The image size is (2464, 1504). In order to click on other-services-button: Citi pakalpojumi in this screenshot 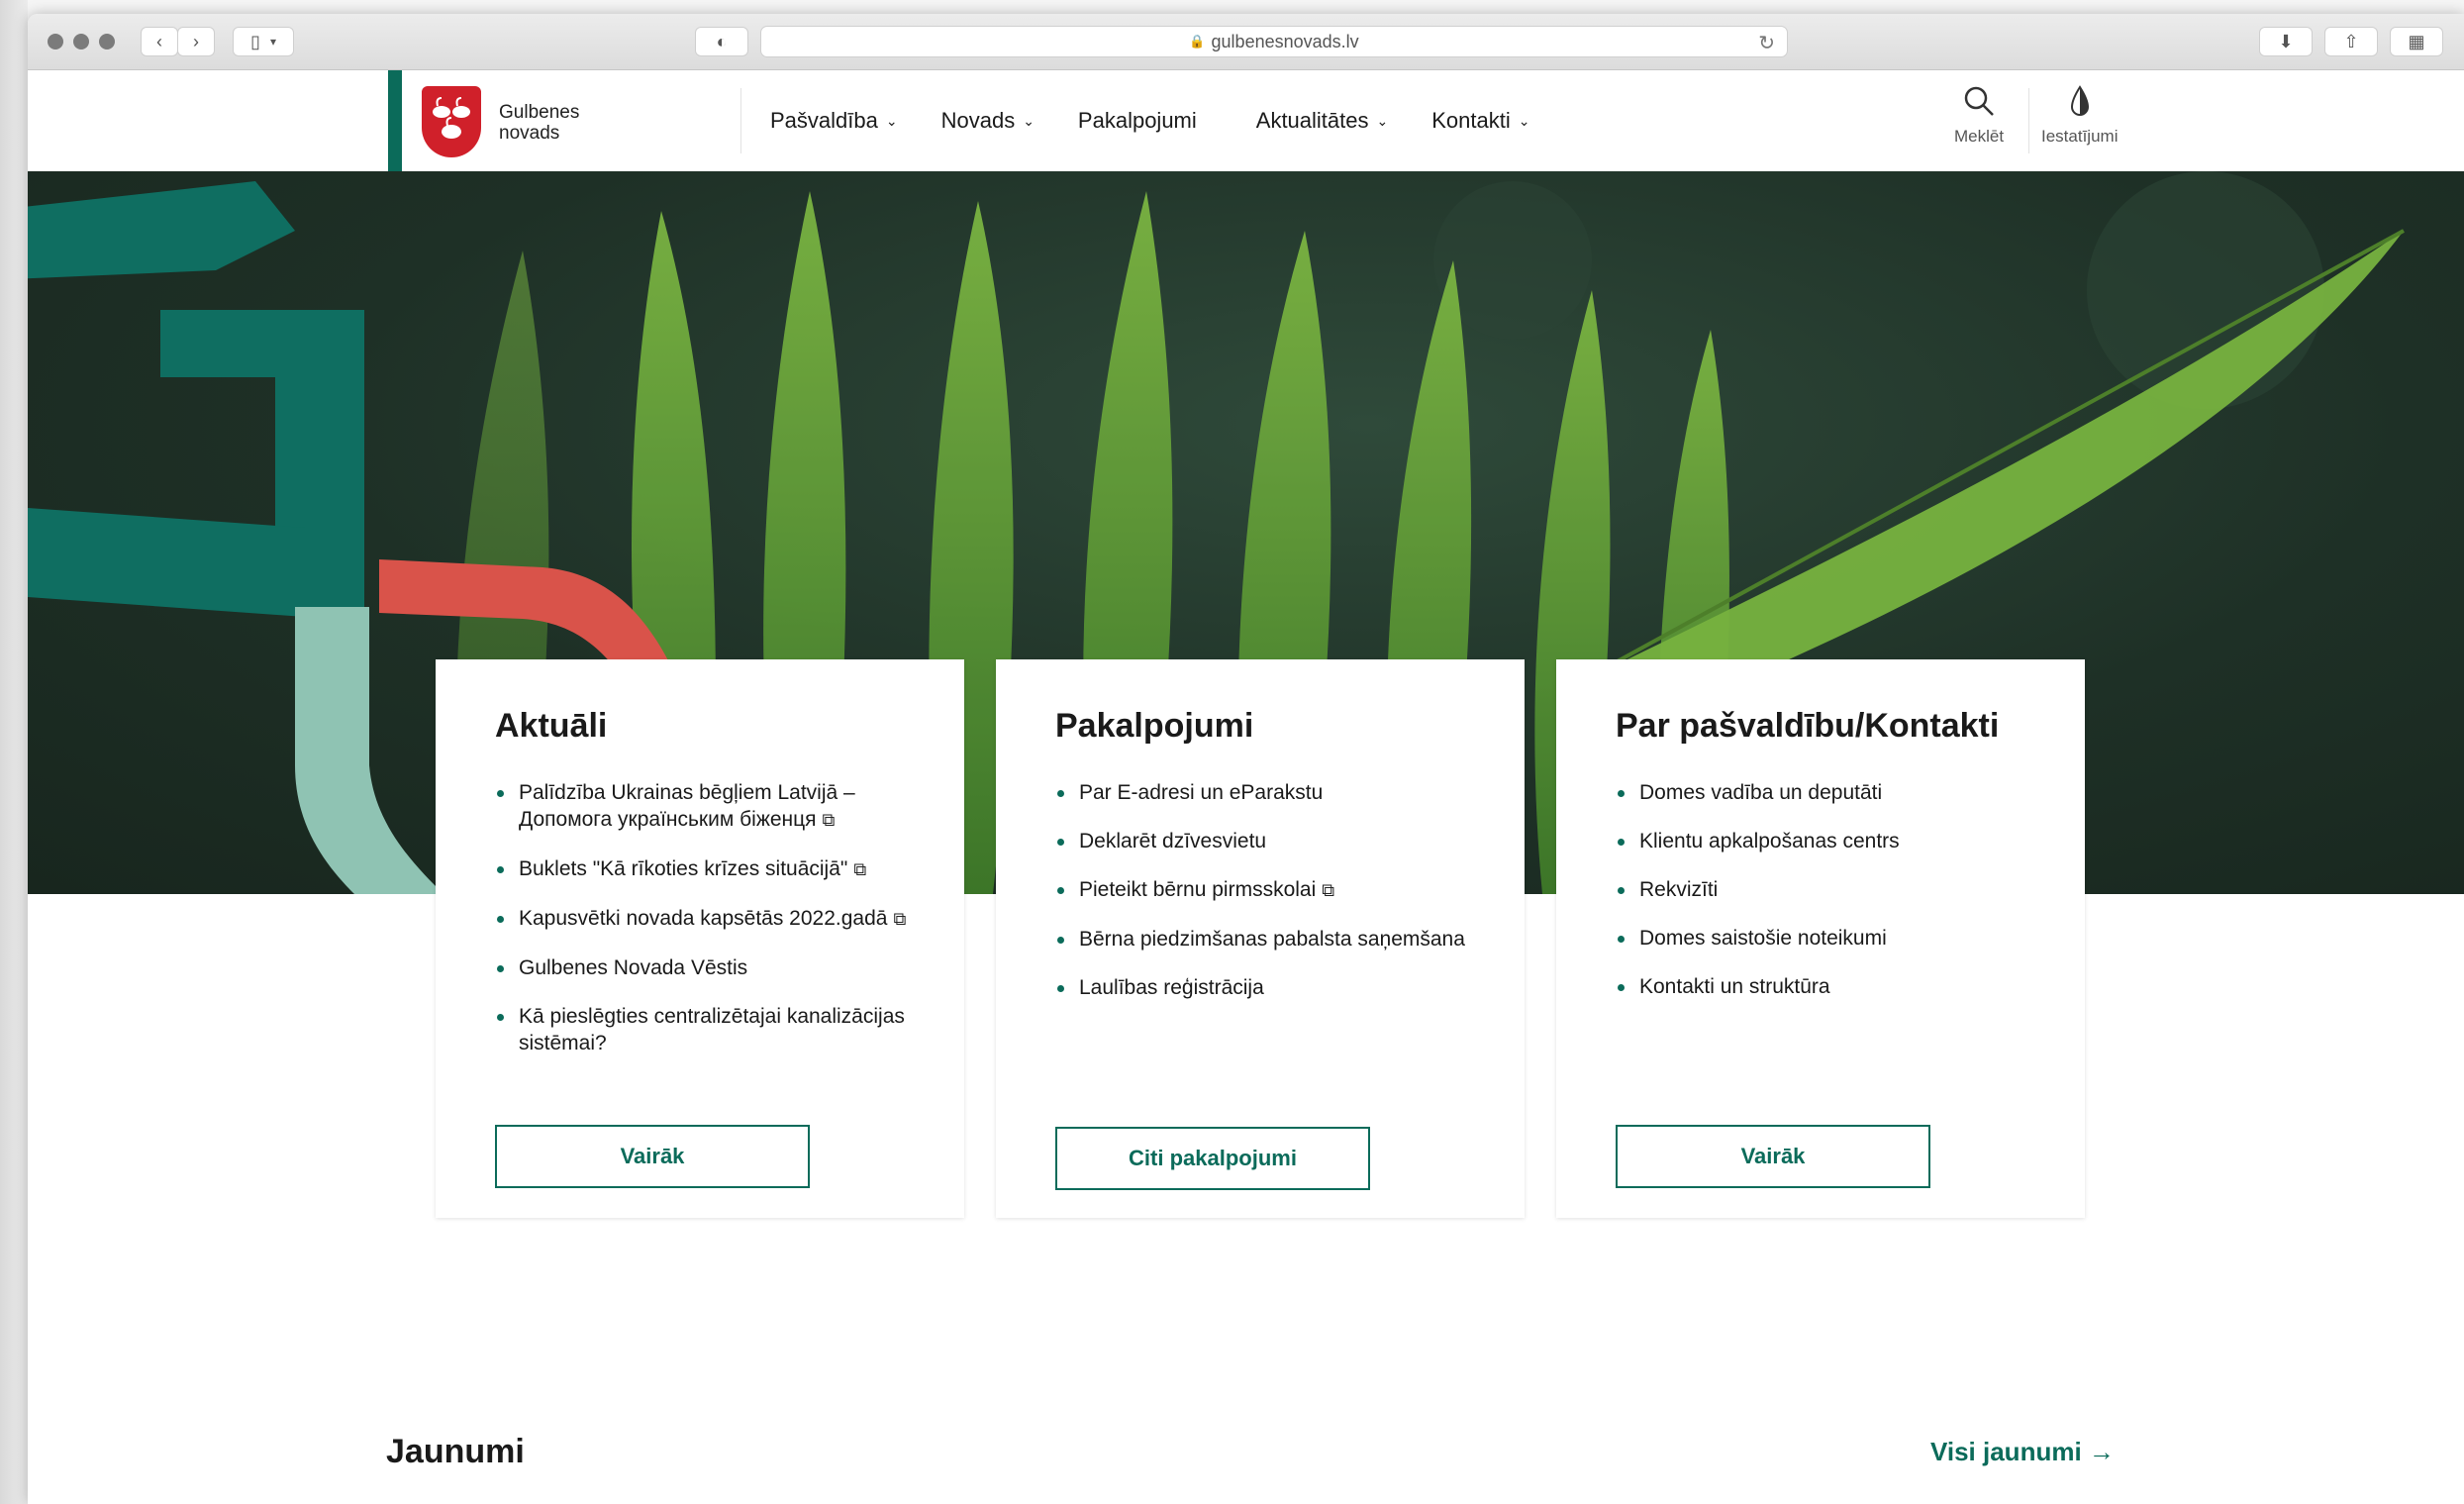, I will do `click(1212, 1159)`.